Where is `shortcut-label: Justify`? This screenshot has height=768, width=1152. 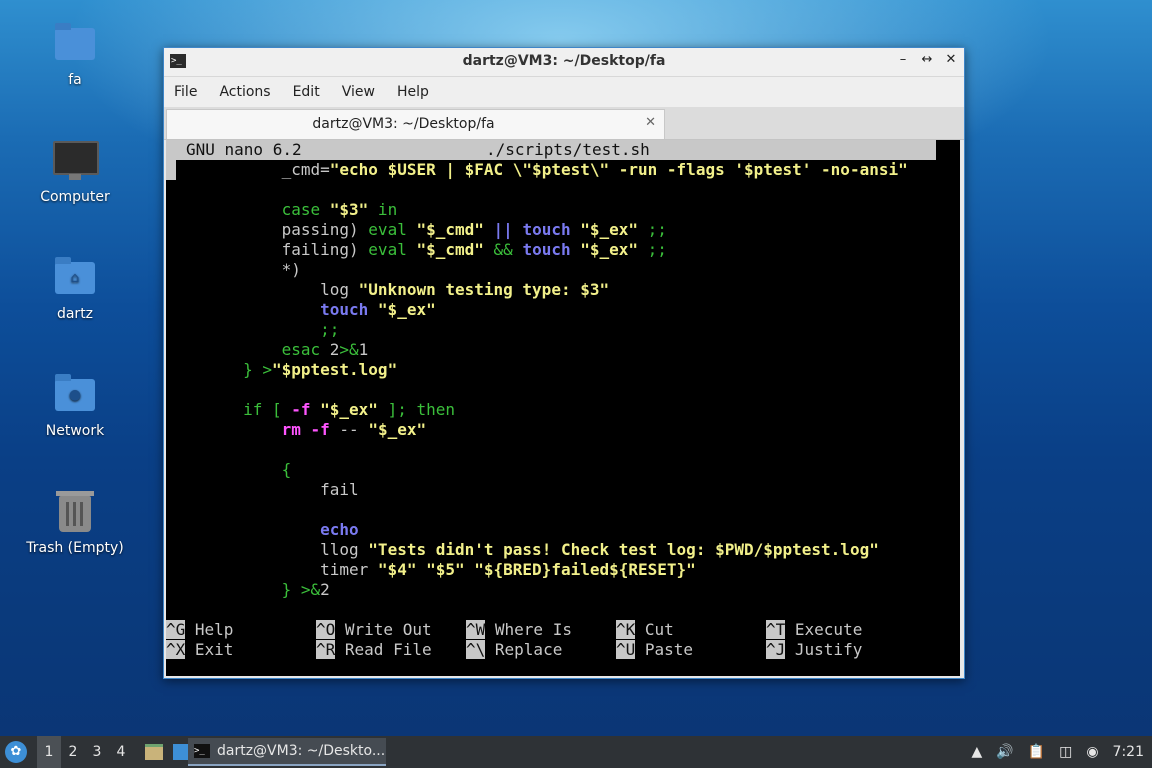
shortcut-label: Justify is located at coordinates (824, 649).